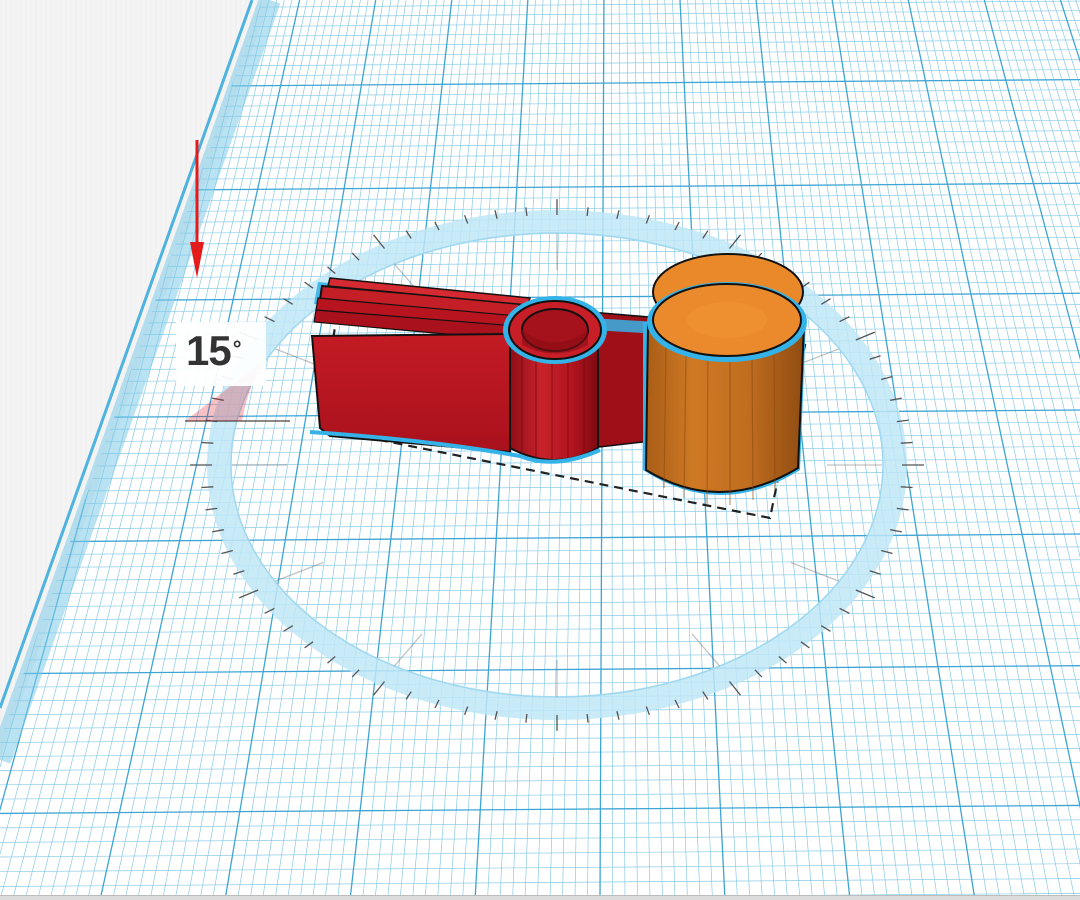 The height and width of the screenshot is (900, 1080). I want to click on orange-top-highlight, so click(727, 320).